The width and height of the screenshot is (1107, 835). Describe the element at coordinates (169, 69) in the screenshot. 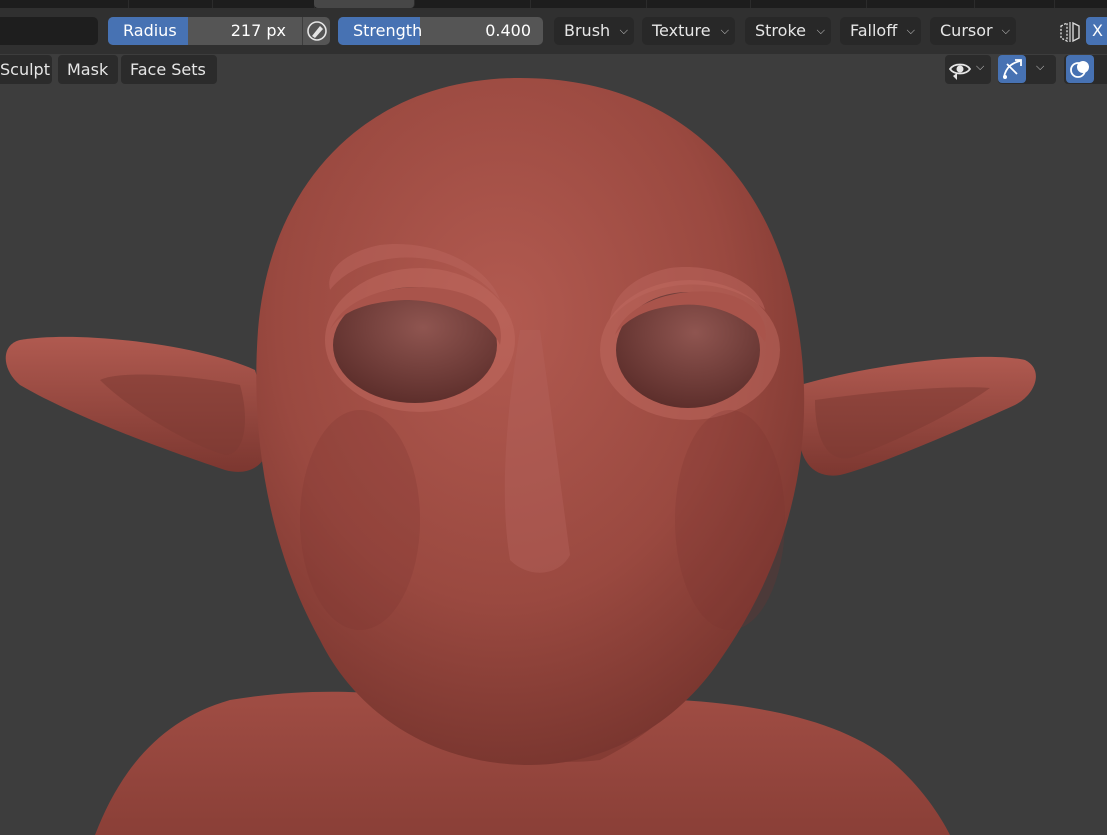

I see `face-sets-menu: Face Sets` at that location.